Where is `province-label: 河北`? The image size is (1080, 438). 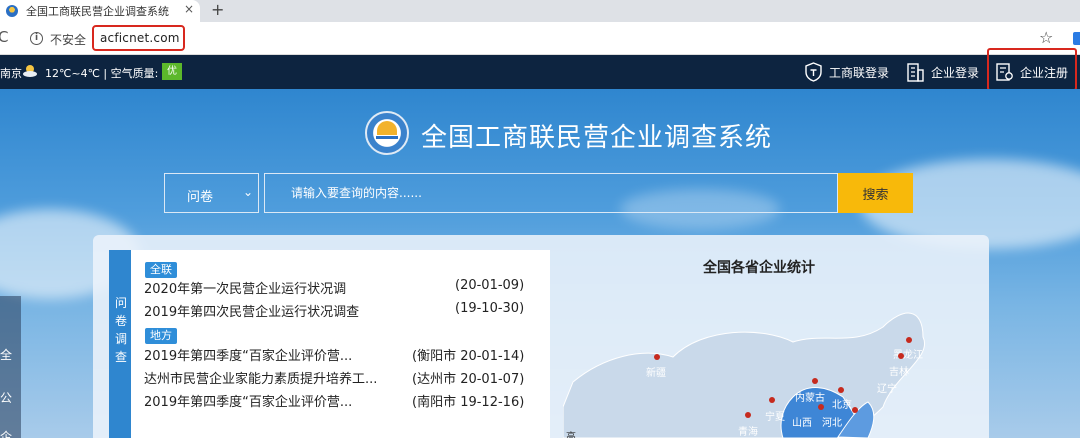 province-label: 河北 is located at coordinates (832, 423).